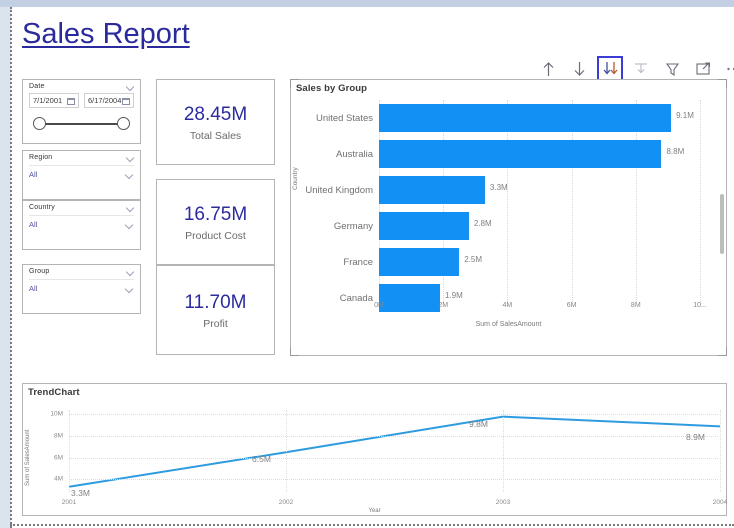 This screenshot has width=734, height=528. Describe the element at coordinates (81, 85) in the screenshot. I see `date-slicer-header: Date` at that location.